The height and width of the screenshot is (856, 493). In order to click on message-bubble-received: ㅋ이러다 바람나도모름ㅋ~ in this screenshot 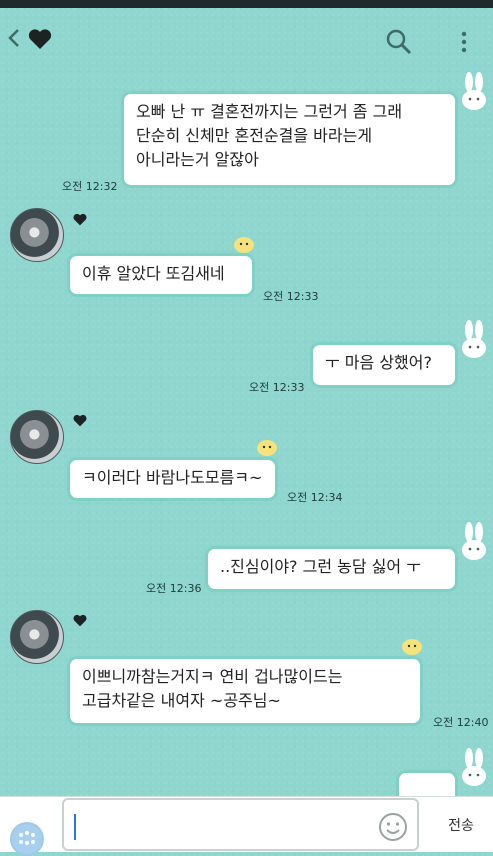, I will do `click(172, 479)`.